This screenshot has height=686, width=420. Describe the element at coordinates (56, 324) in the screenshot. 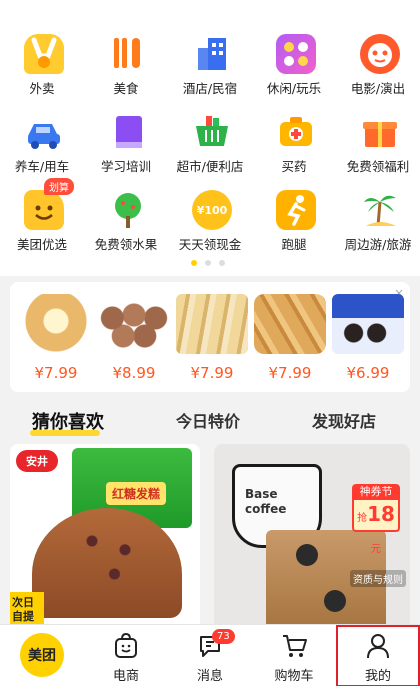

I see `bread-image` at that location.